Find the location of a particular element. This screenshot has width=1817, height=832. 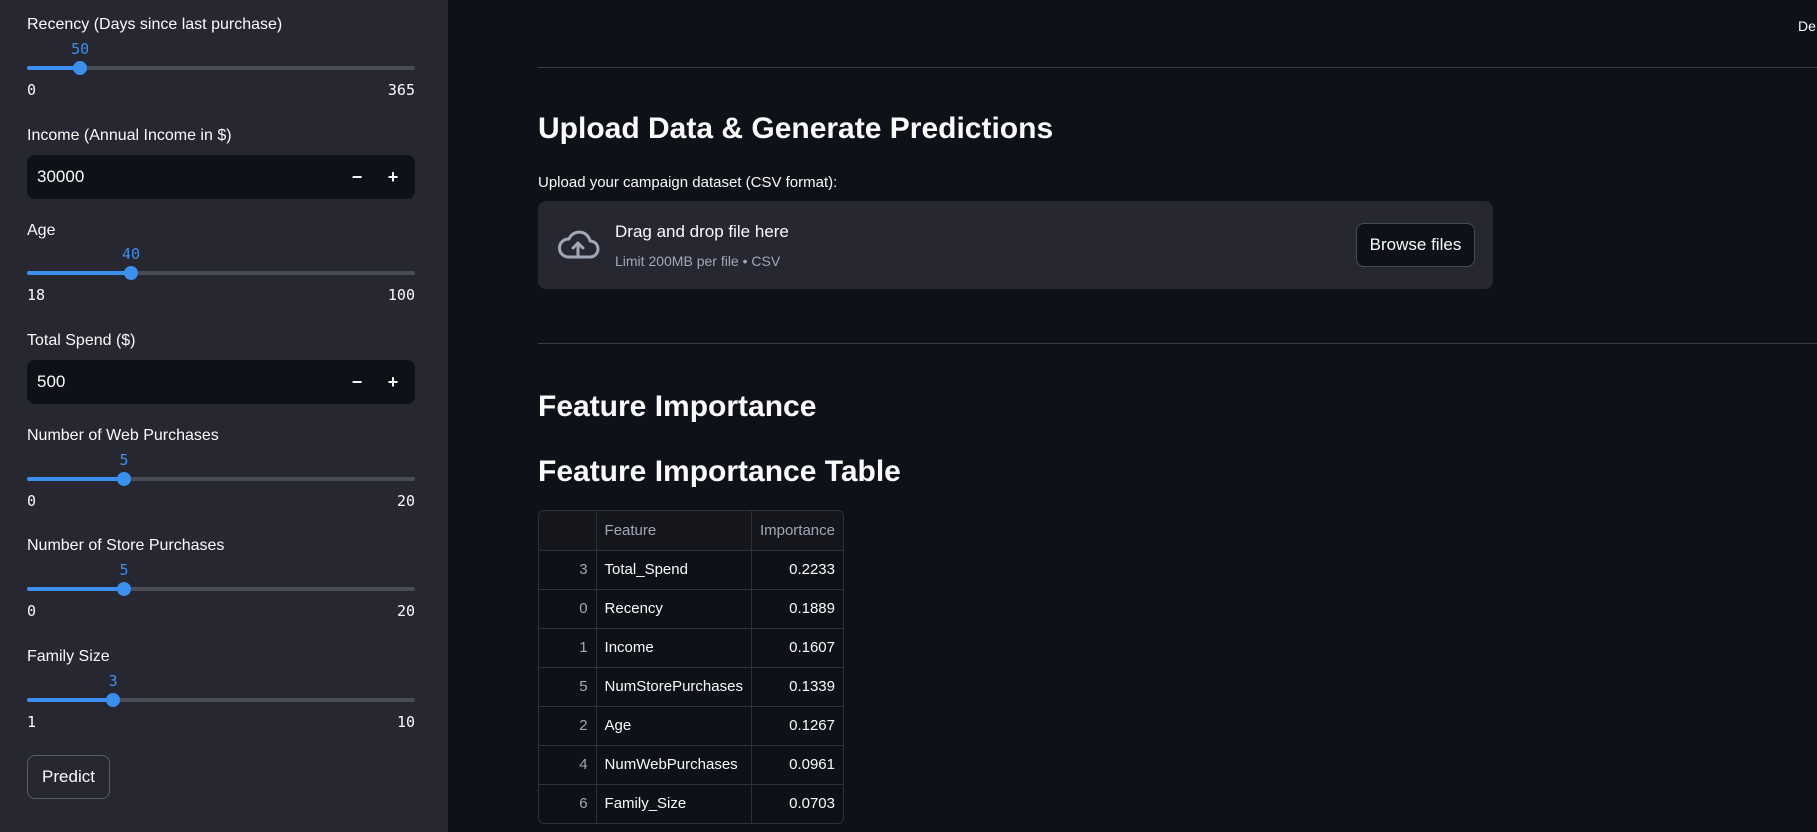

feature-importance-title: Feature Importance is located at coordinates (677, 406).